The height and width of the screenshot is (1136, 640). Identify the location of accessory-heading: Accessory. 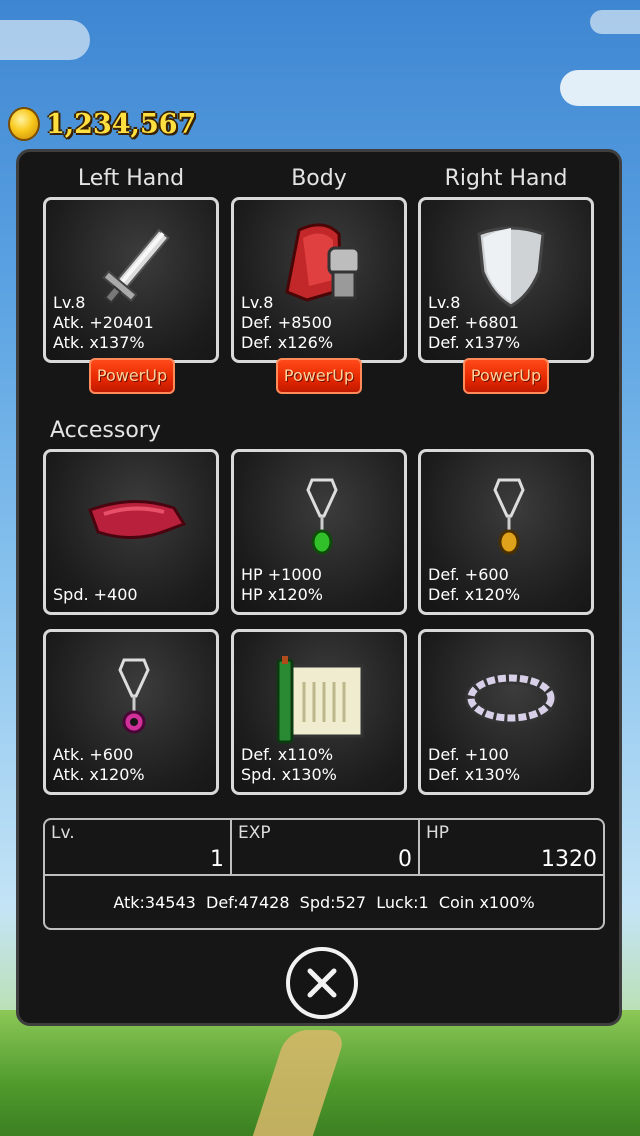
(105, 430).